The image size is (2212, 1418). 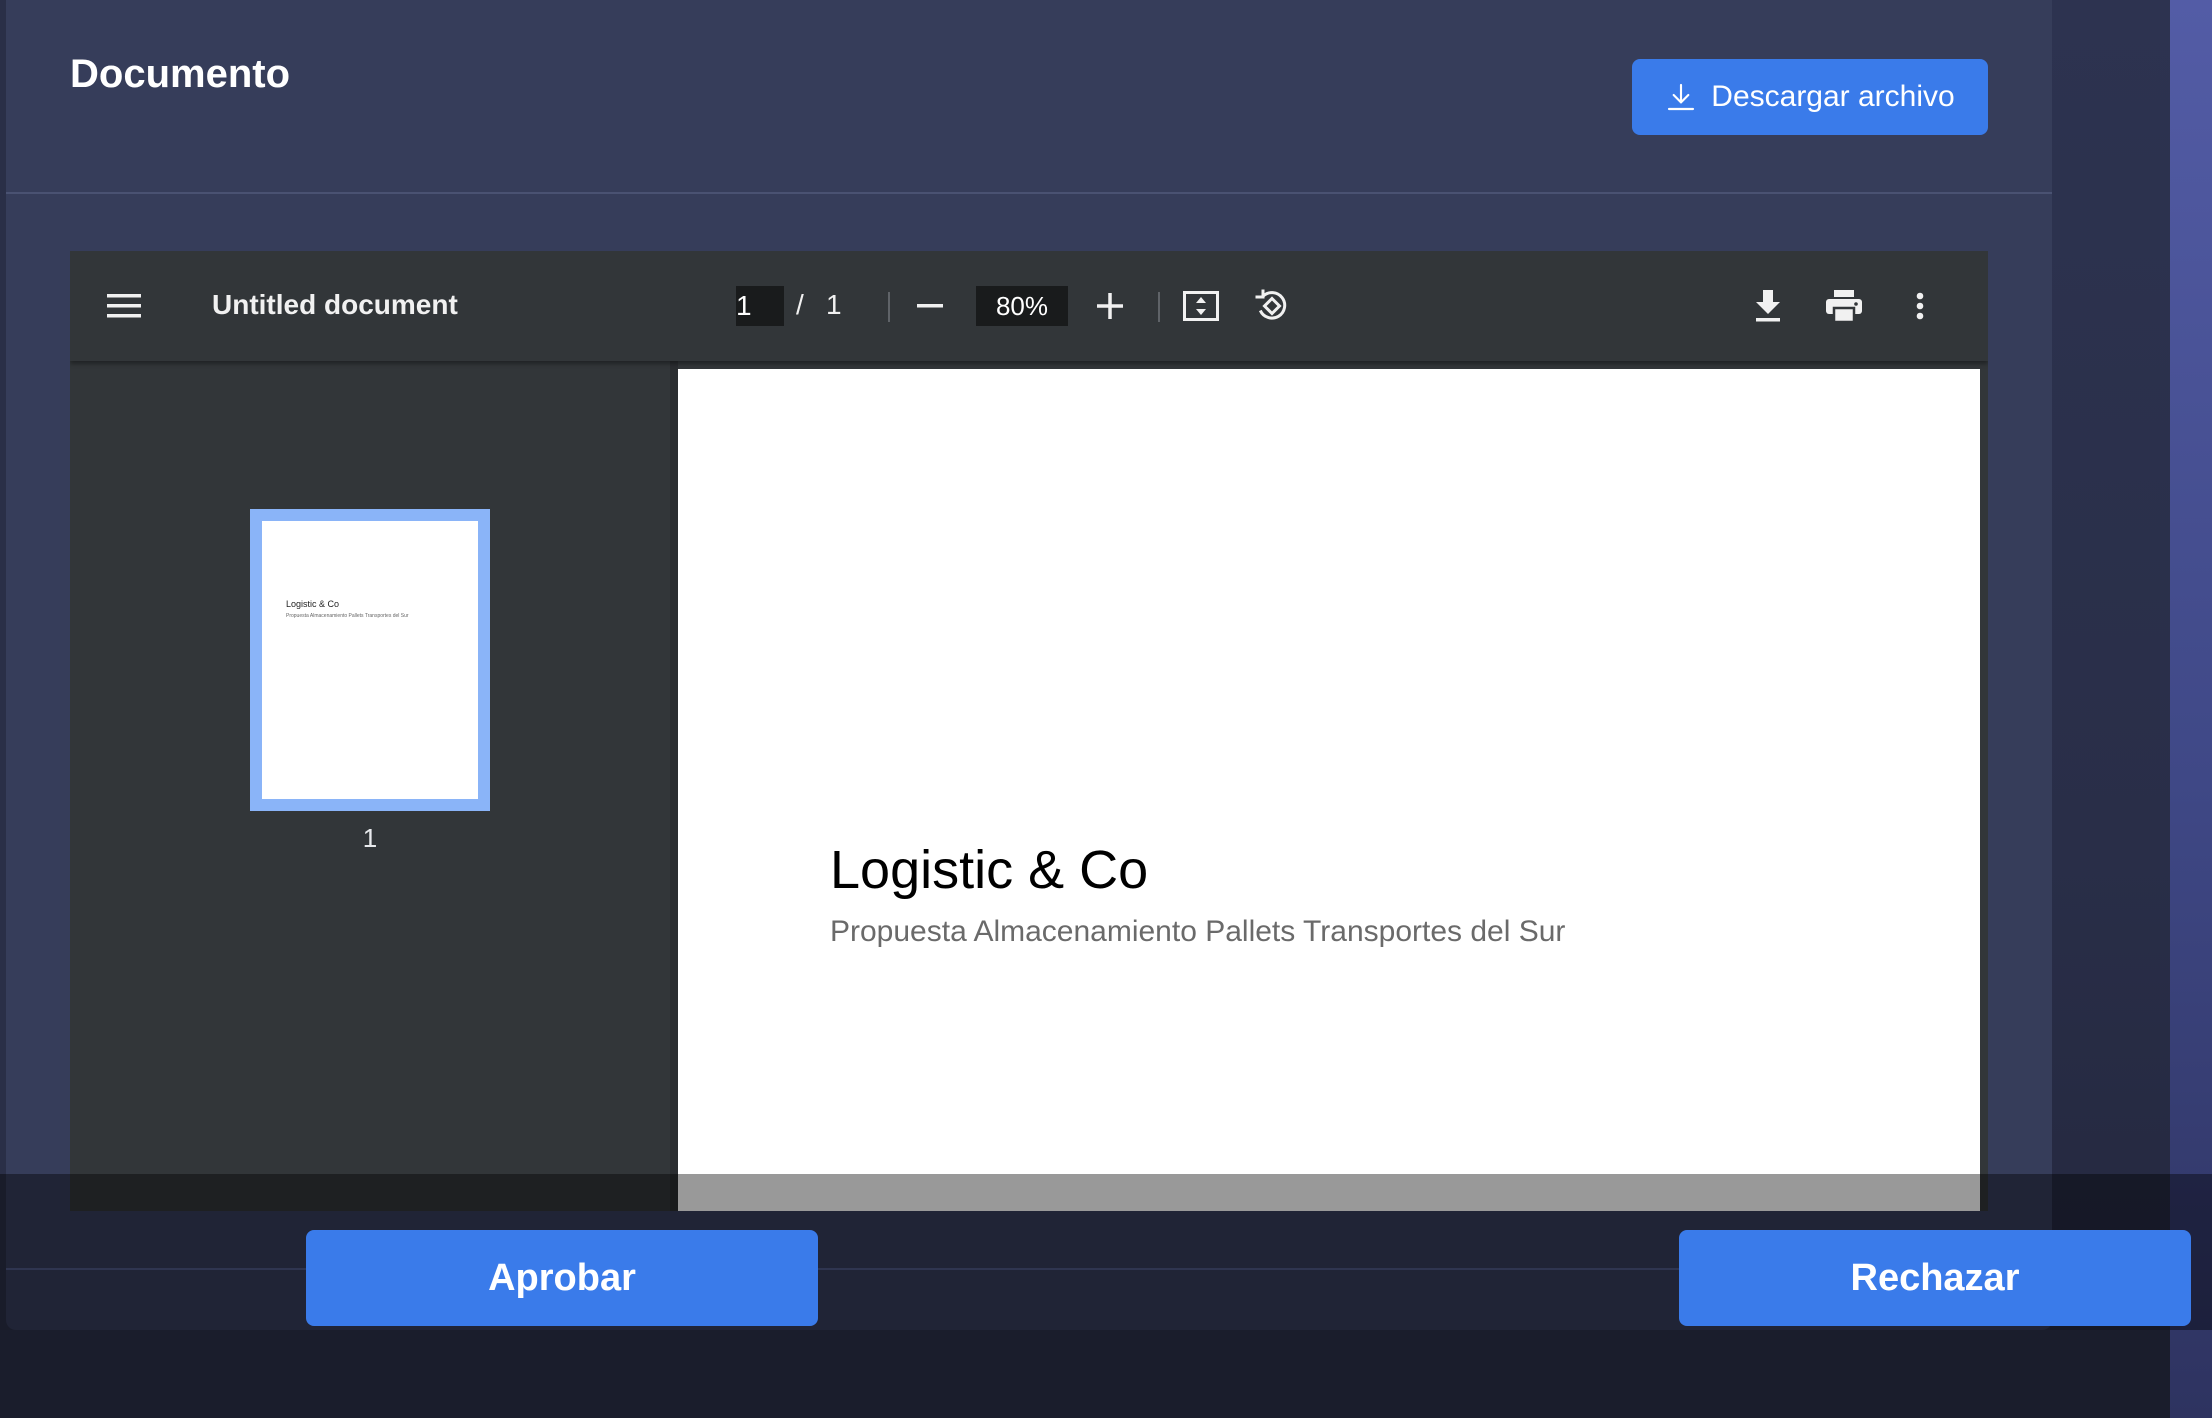 I want to click on thumbnail-title: Logistic & Co, so click(x=313, y=604).